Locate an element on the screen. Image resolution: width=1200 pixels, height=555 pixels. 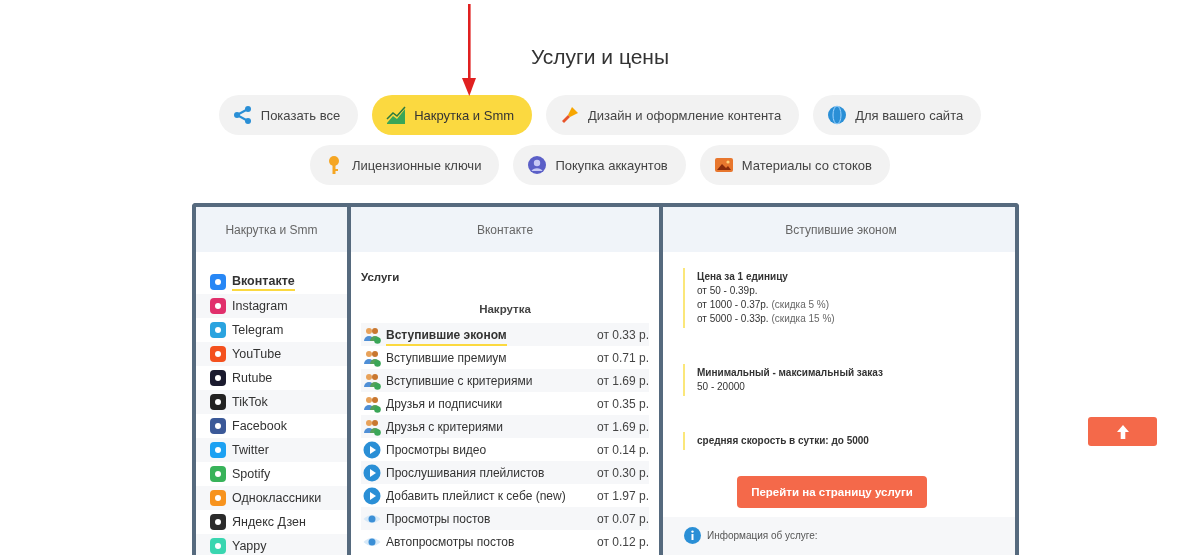
service-item: Вступившие эконом is located at coordinates (446, 336).